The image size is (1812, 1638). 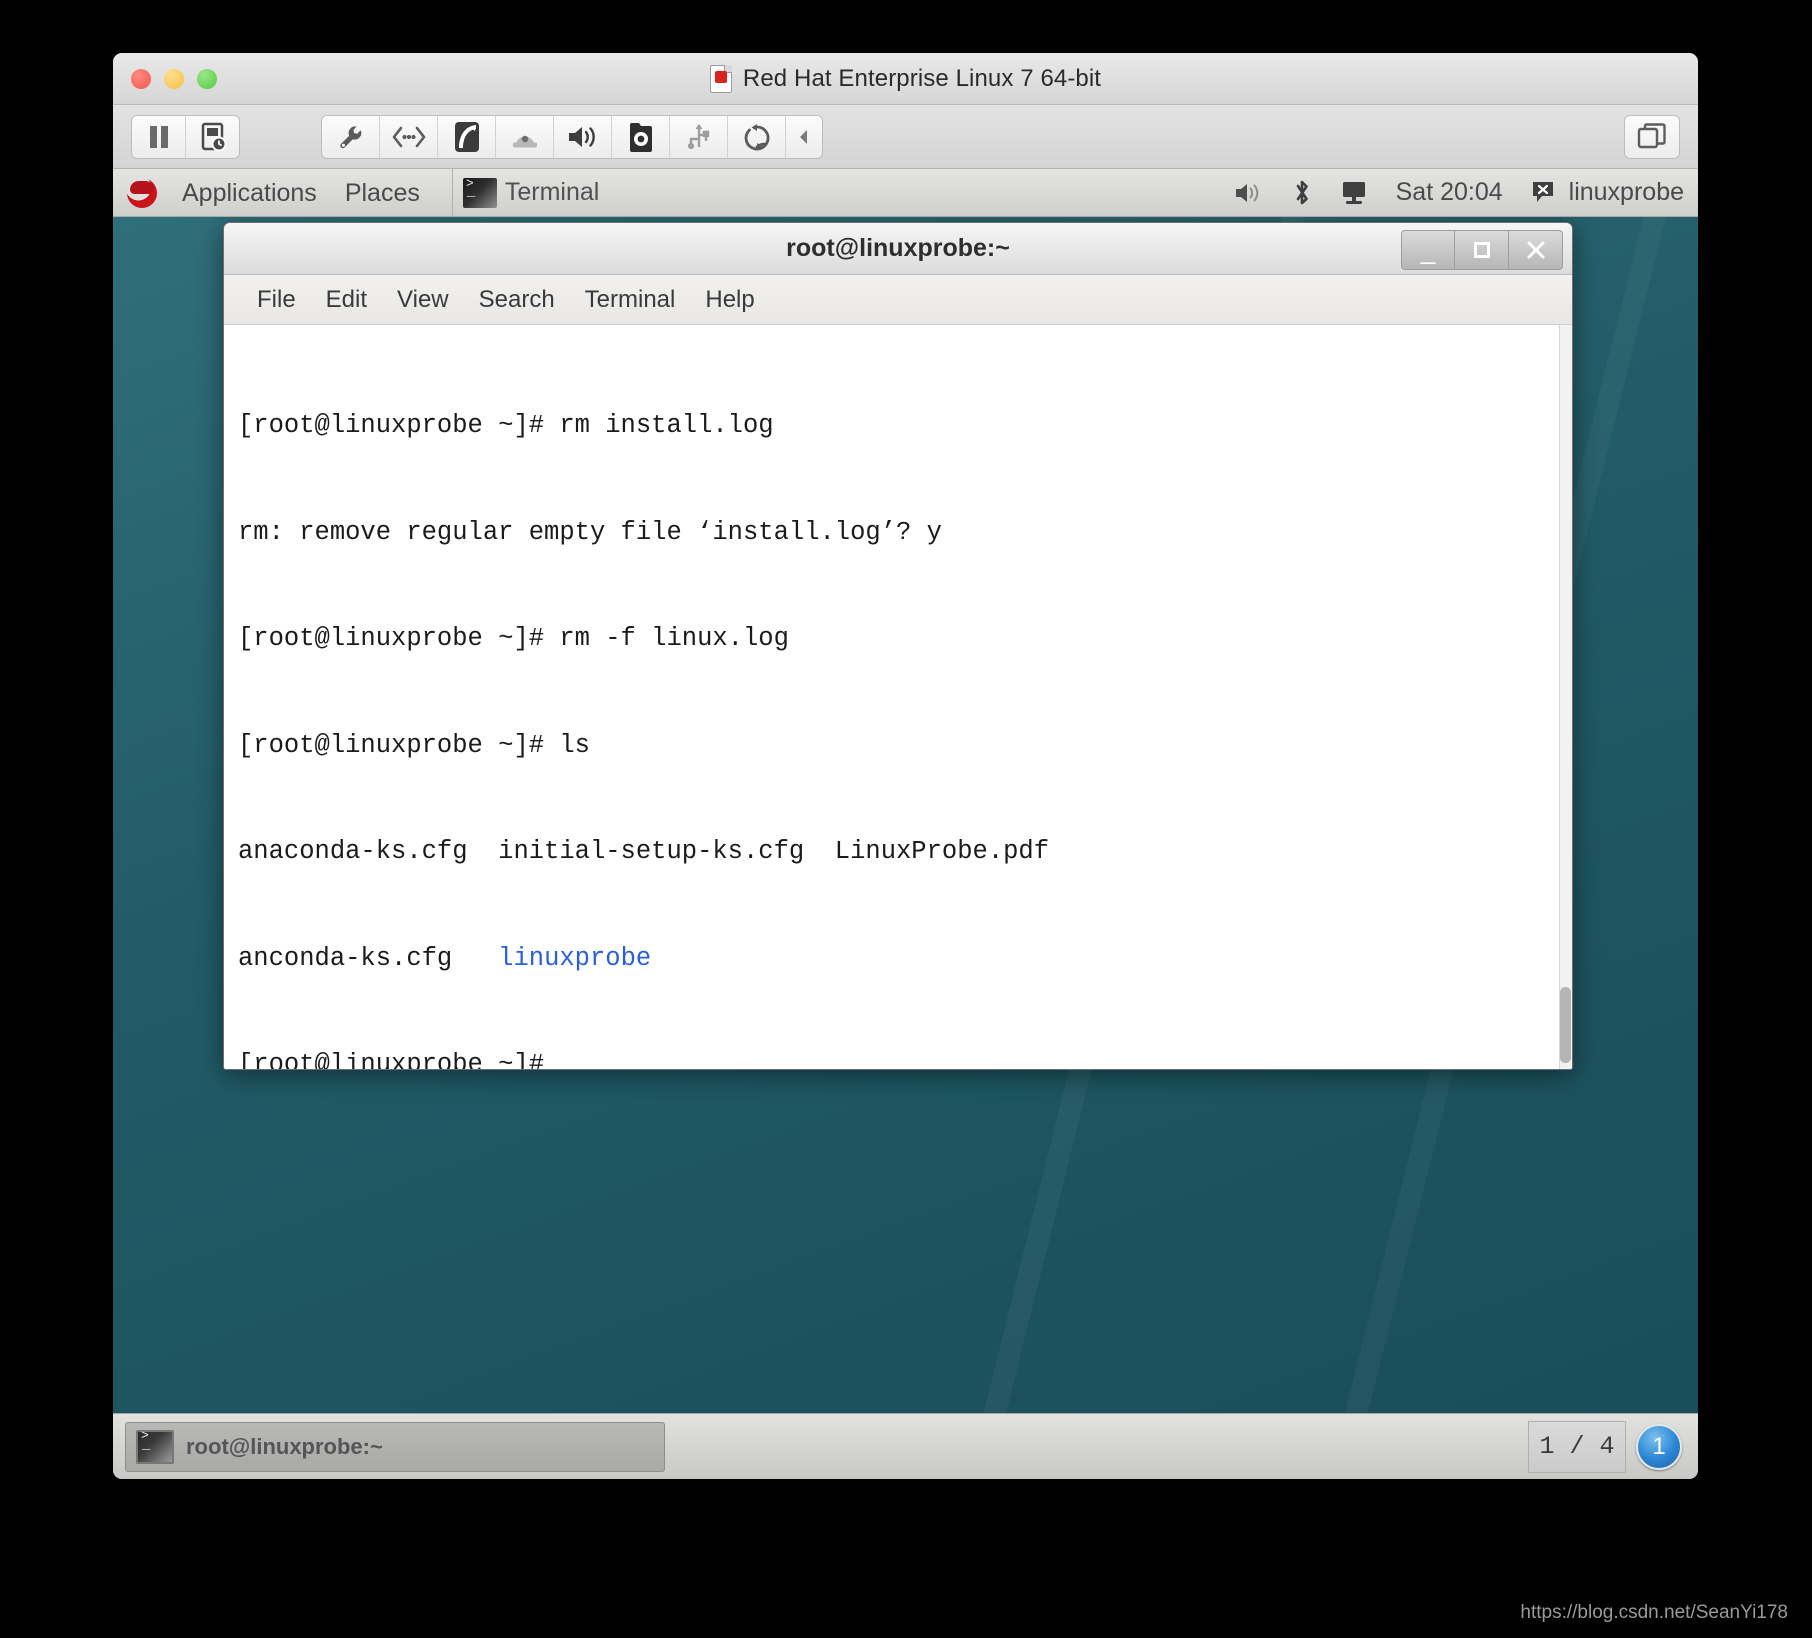 What do you see at coordinates (1539, 193) in the screenshot?
I see `user-chat-icon` at bounding box center [1539, 193].